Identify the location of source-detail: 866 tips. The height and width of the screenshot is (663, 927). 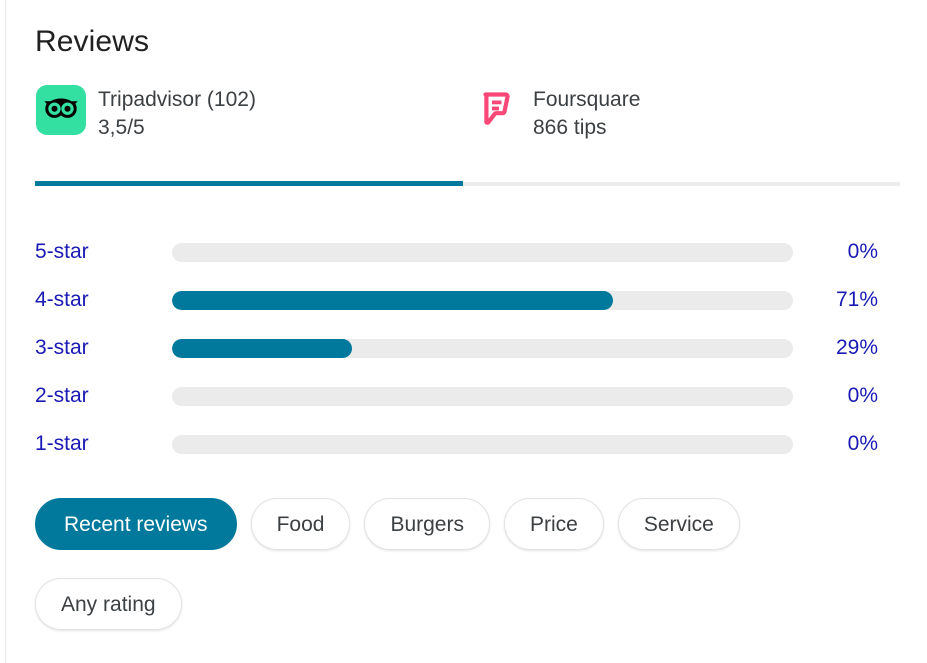
(570, 127).